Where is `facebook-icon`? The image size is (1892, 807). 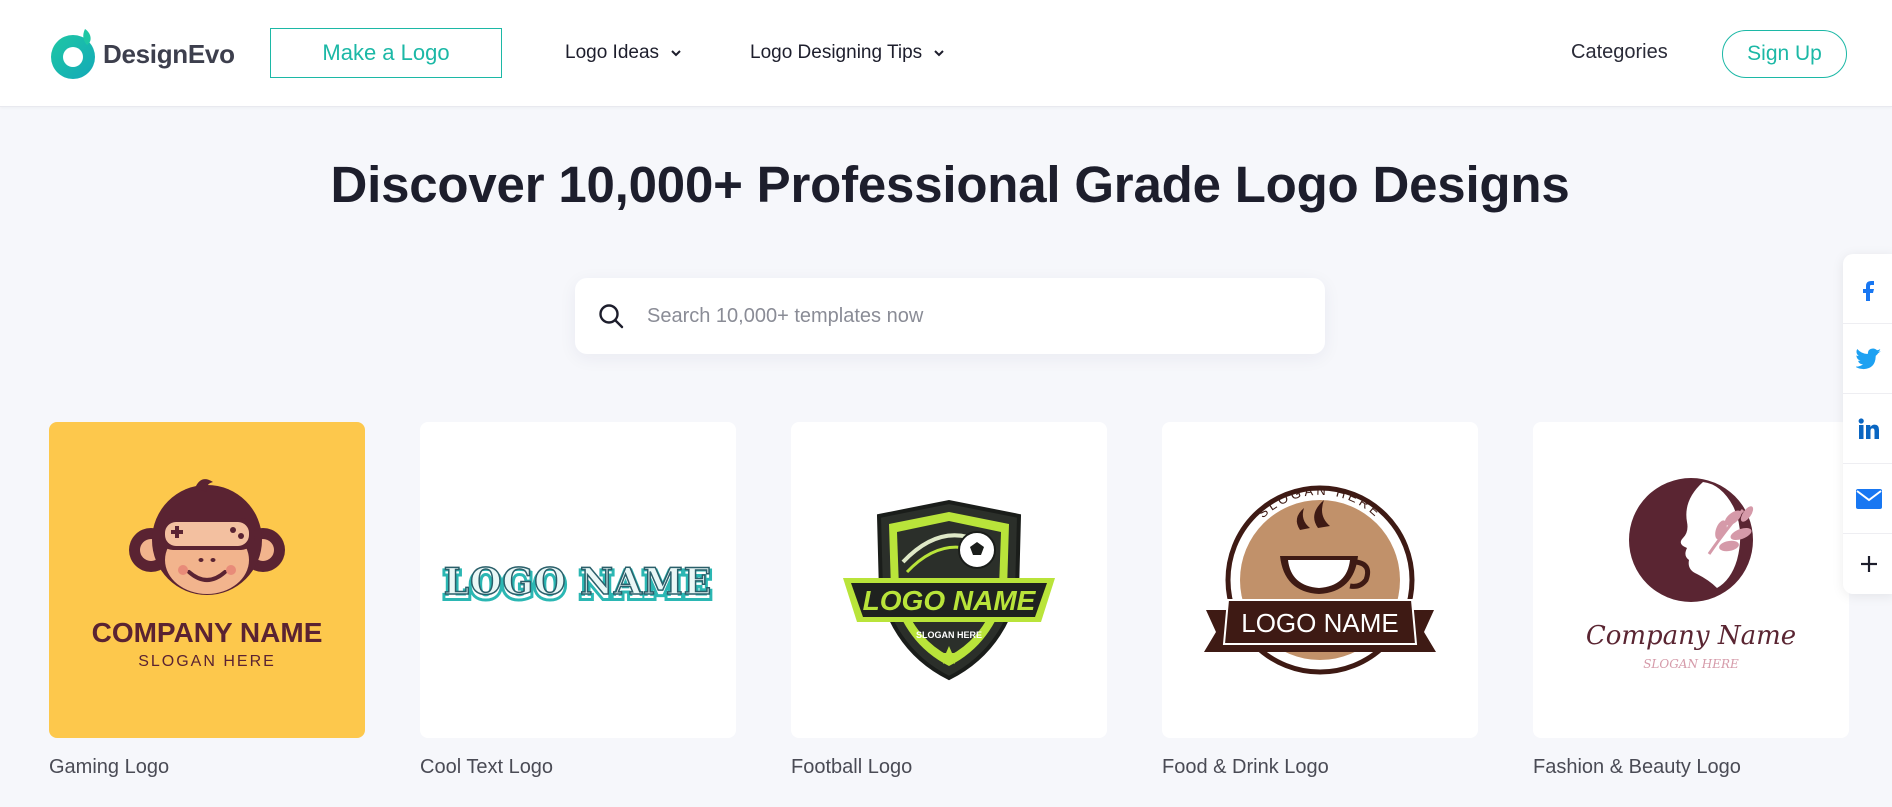
facebook-icon is located at coordinates (1868, 290).